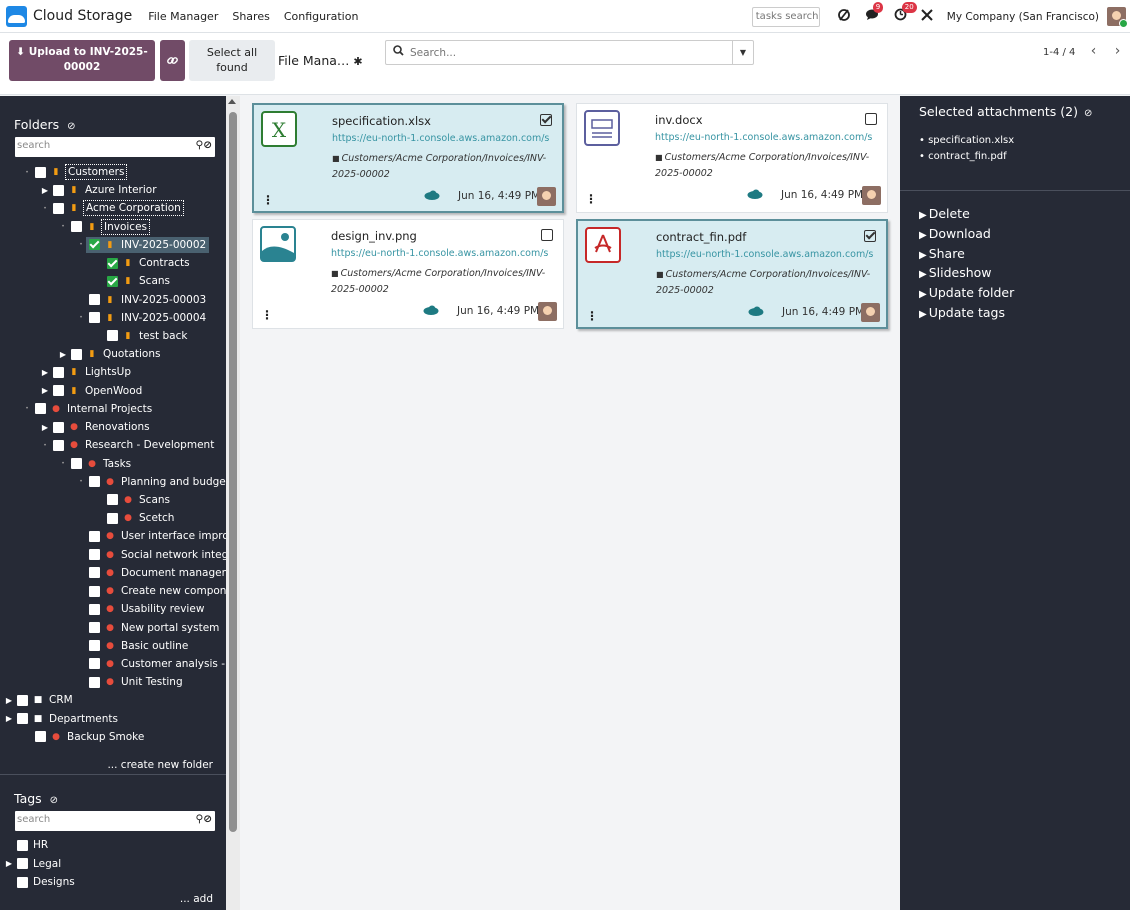 The width and height of the screenshot is (1130, 910). Describe the element at coordinates (1117, 17) in the screenshot. I see `user-avatar` at that location.